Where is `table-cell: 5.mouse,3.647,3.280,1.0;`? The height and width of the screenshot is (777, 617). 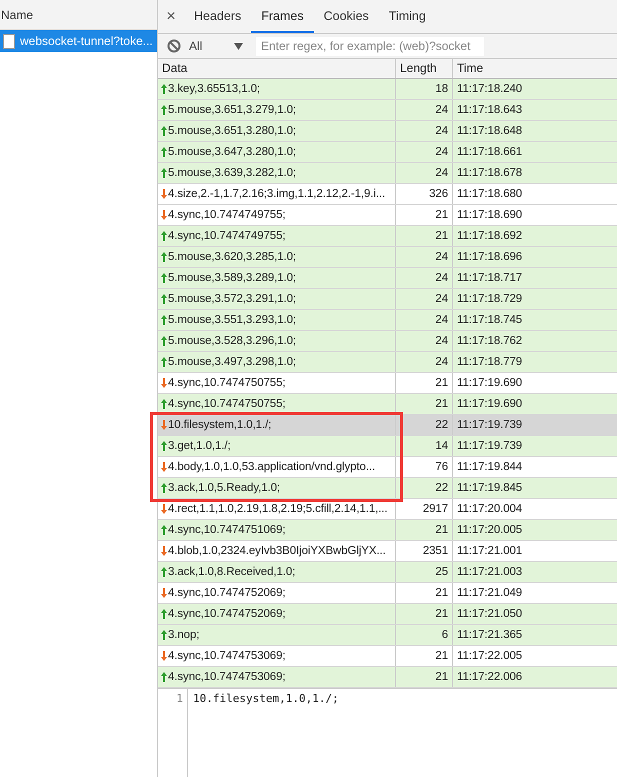
table-cell: 5.mouse,3.647,3.280,1.0; is located at coordinates (276, 152).